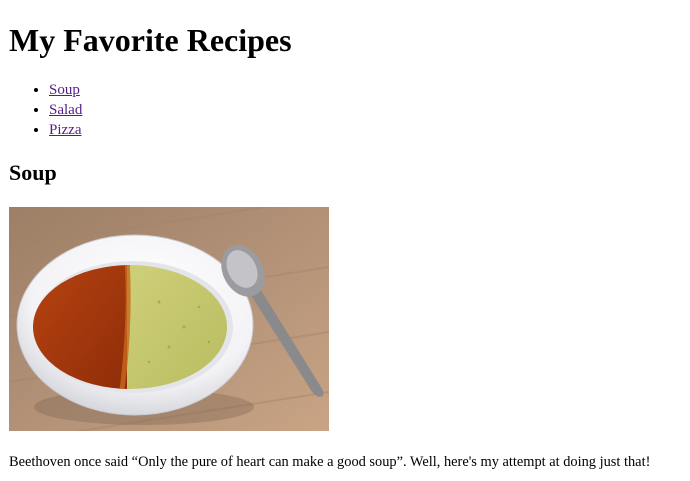 Image resolution: width=690 pixels, height=481 pixels. I want to click on nav-link-soup: Soup, so click(64, 90).